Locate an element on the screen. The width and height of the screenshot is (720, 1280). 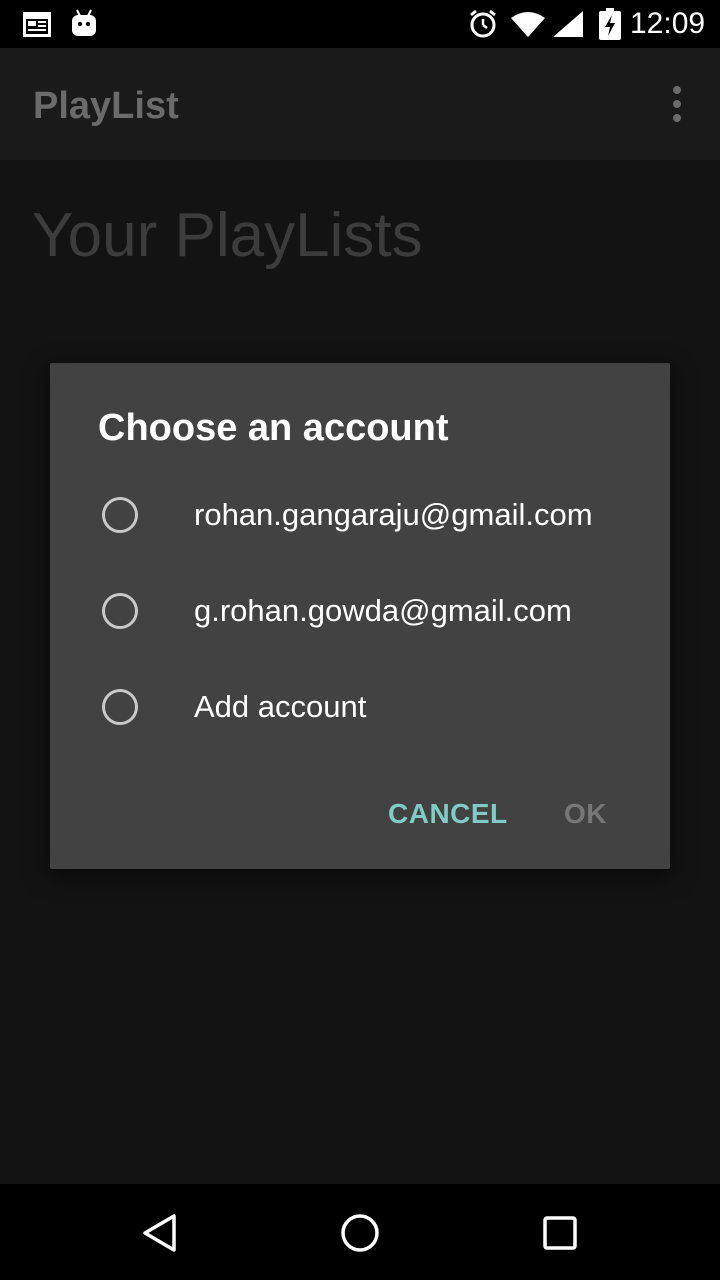
page-heading: Your PlayLists is located at coordinates (227, 235).